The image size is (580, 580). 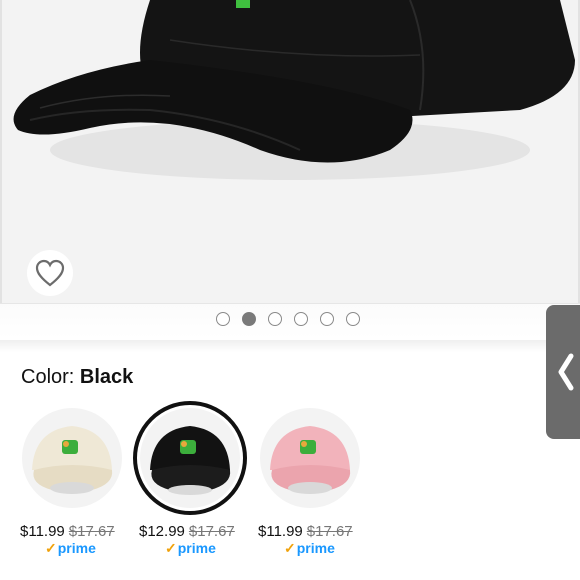 I want to click on side-panel-toggle, so click(x=563, y=372).